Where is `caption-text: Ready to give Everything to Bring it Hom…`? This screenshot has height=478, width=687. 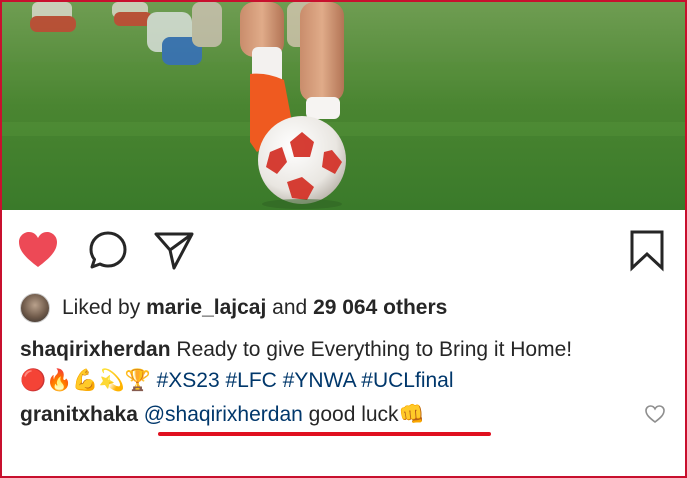
caption-text: Ready to give Everything to Bring it Hom… is located at coordinates (374, 349).